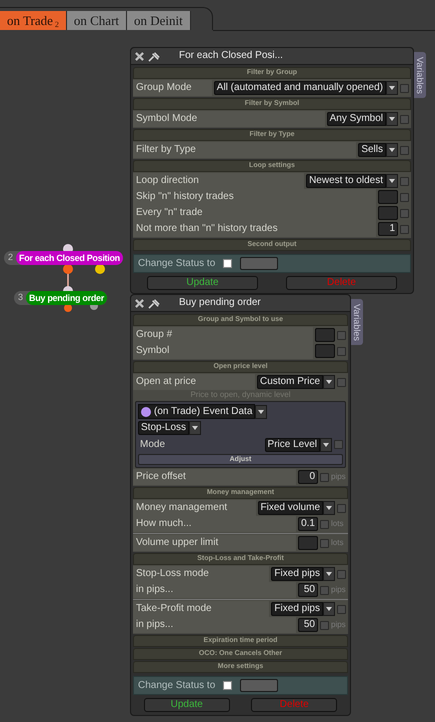 The height and width of the screenshot is (722, 435). Describe the element at coordinates (372, 150) in the screenshot. I see `select-field: Sells` at that location.